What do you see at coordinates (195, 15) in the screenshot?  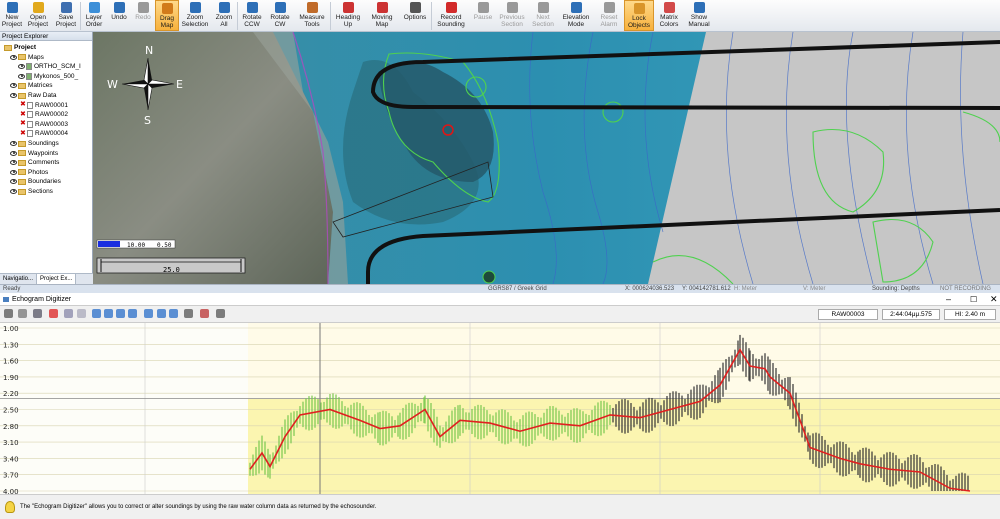 I see `zoom-selection-button: Zoom Selection` at bounding box center [195, 15].